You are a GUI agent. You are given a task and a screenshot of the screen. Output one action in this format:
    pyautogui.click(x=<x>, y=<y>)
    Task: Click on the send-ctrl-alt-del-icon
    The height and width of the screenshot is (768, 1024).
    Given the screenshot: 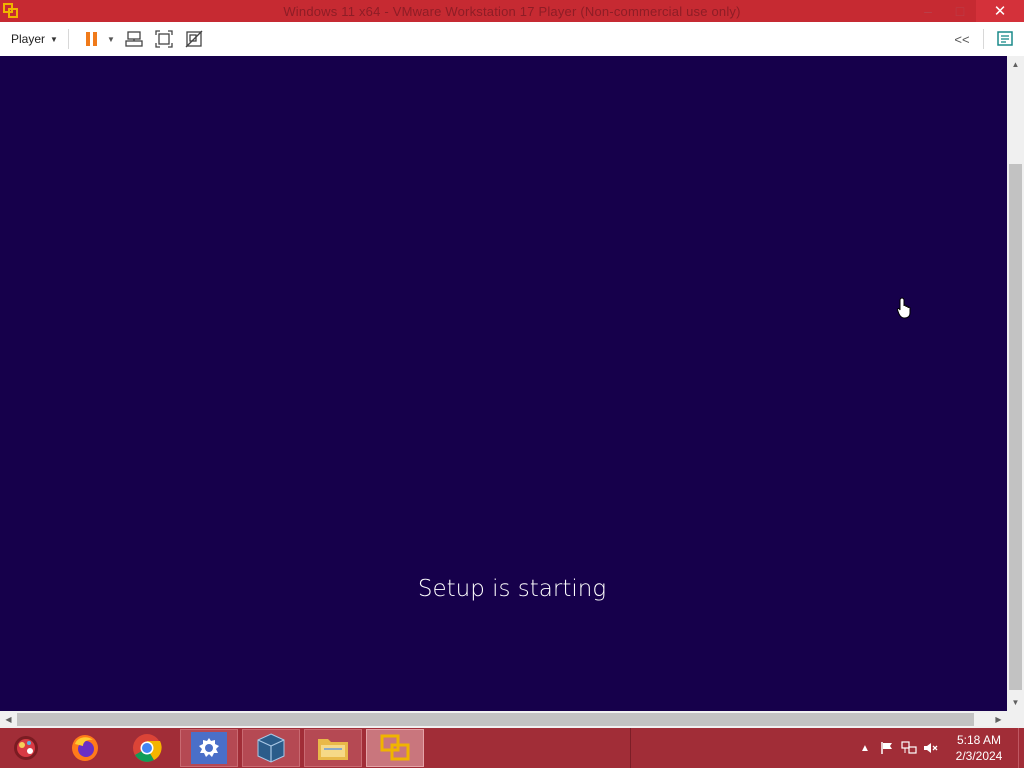 What is the action you would take?
    pyautogui.click(x=134, y=39)
    